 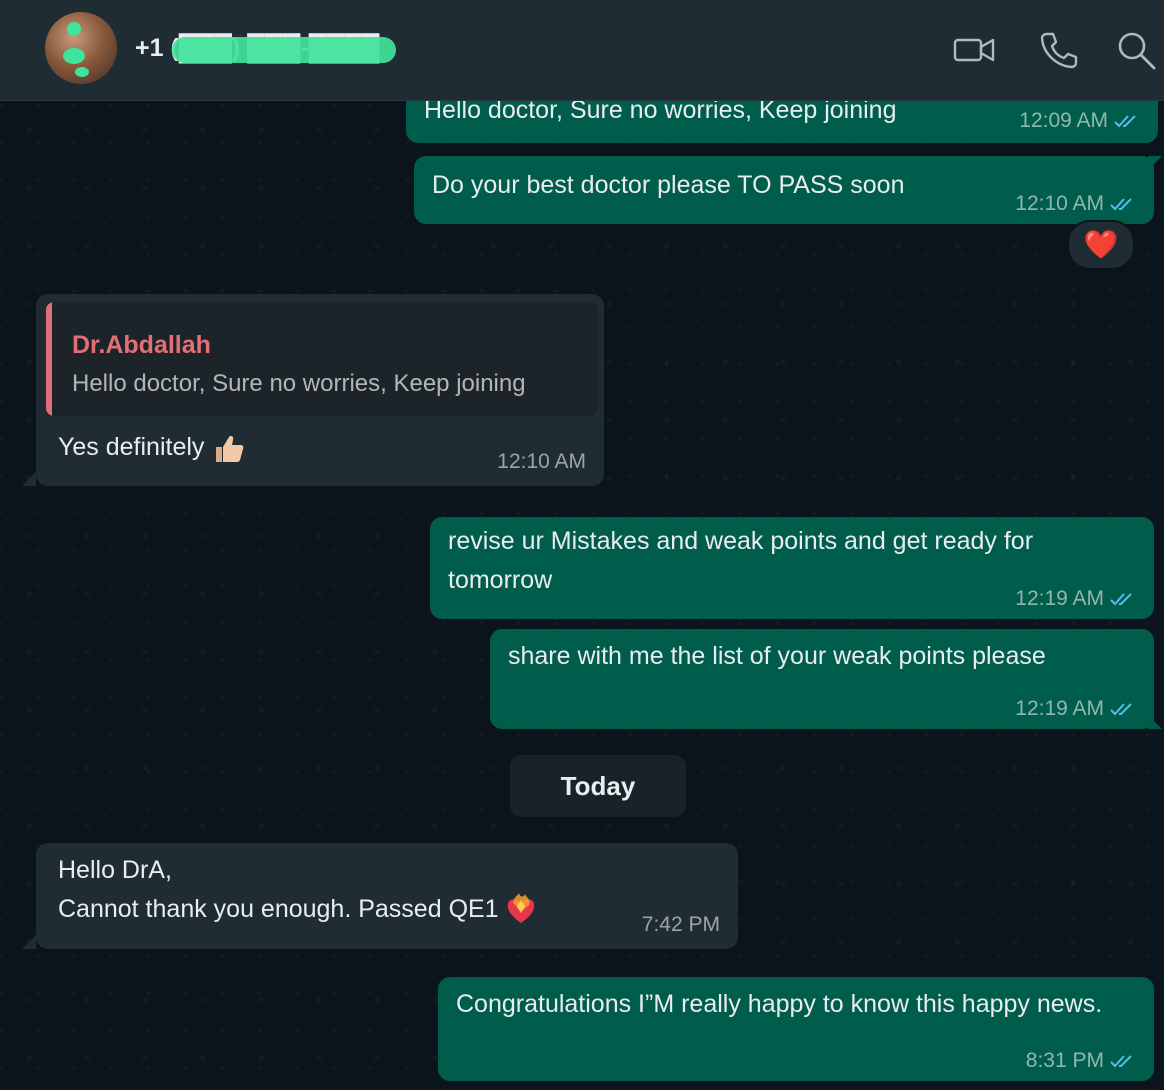 What do you see at coordinates (974, 50) in the screenshot?
I see `video-call-icon` at bounding box center [974, 50].